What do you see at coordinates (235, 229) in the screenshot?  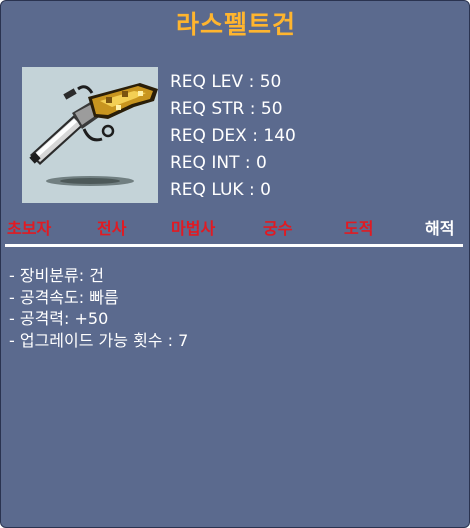 I see `job-list: 초보자 전사 마법사 궁수 도적 해적` at bounding box center [235, 229].